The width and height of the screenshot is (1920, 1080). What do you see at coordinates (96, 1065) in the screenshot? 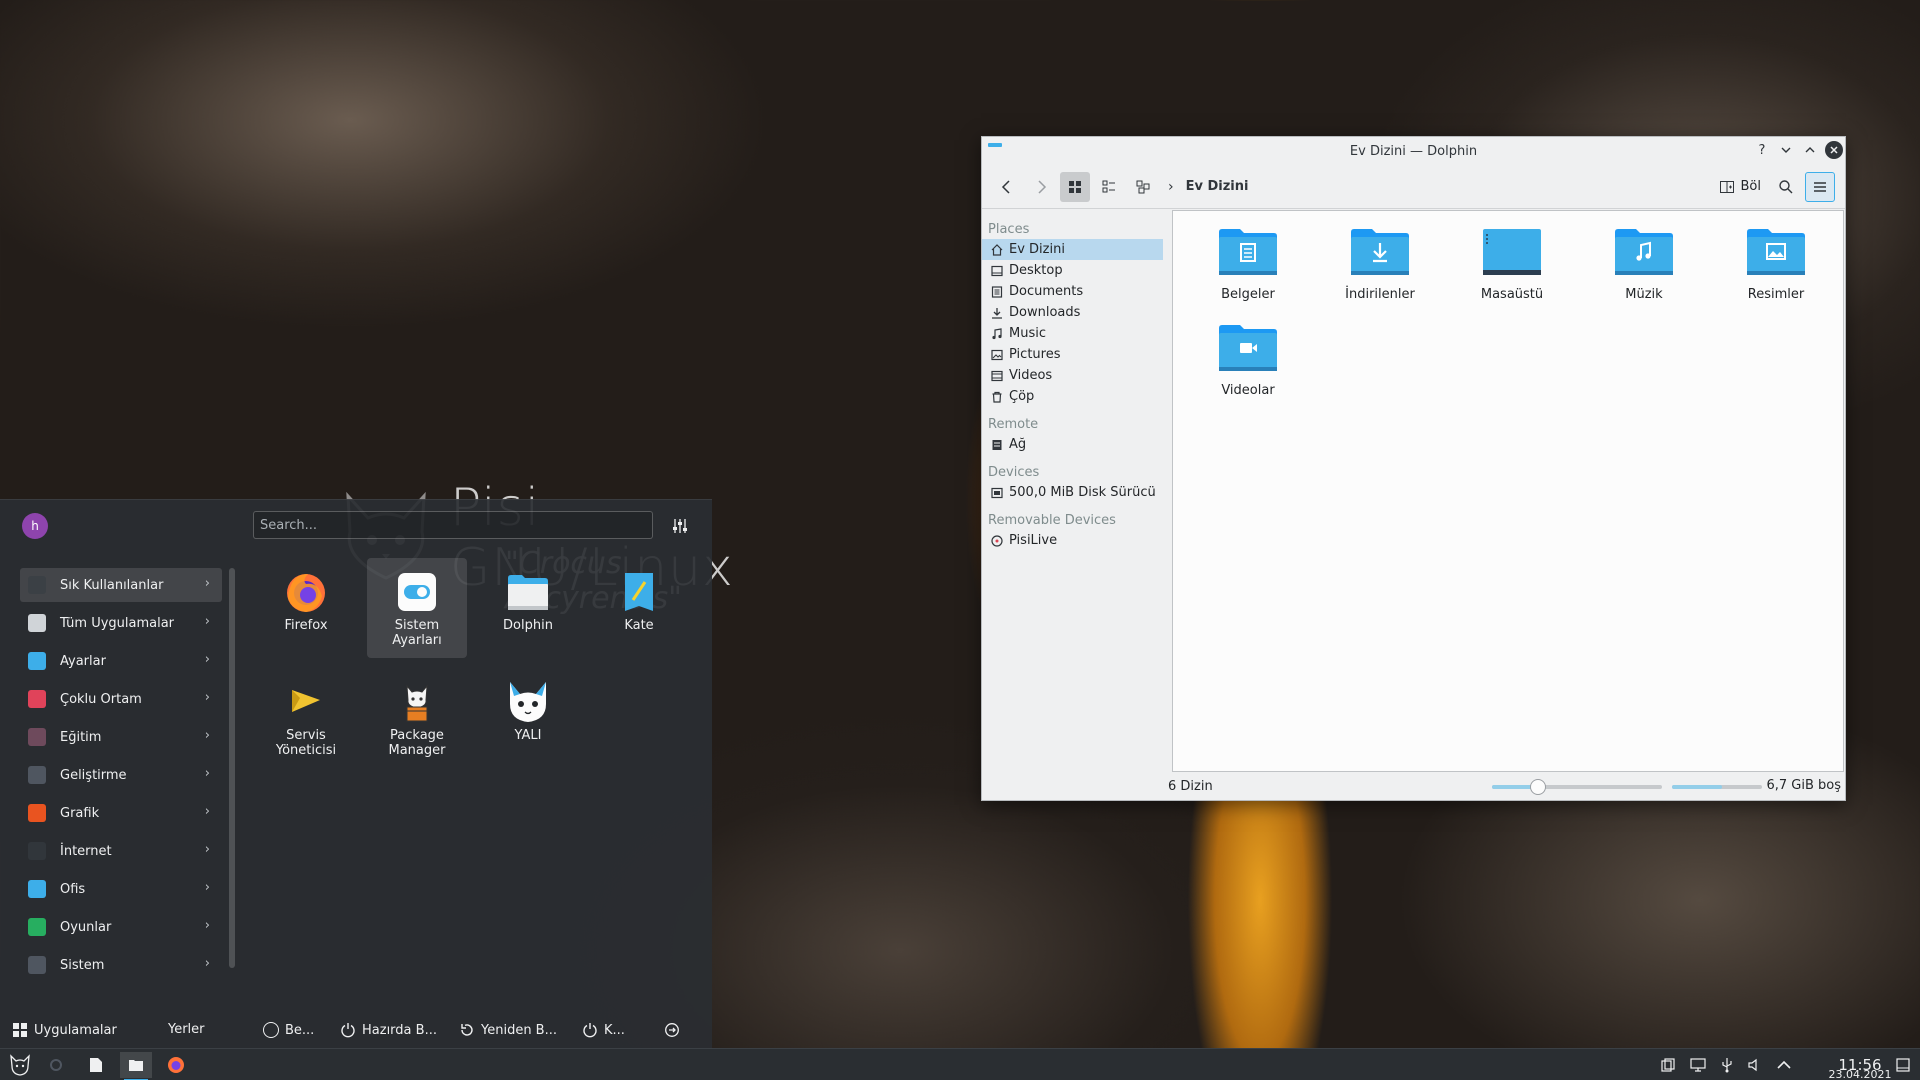
I see `taskbar-document` at bounding box center [96, 1065].